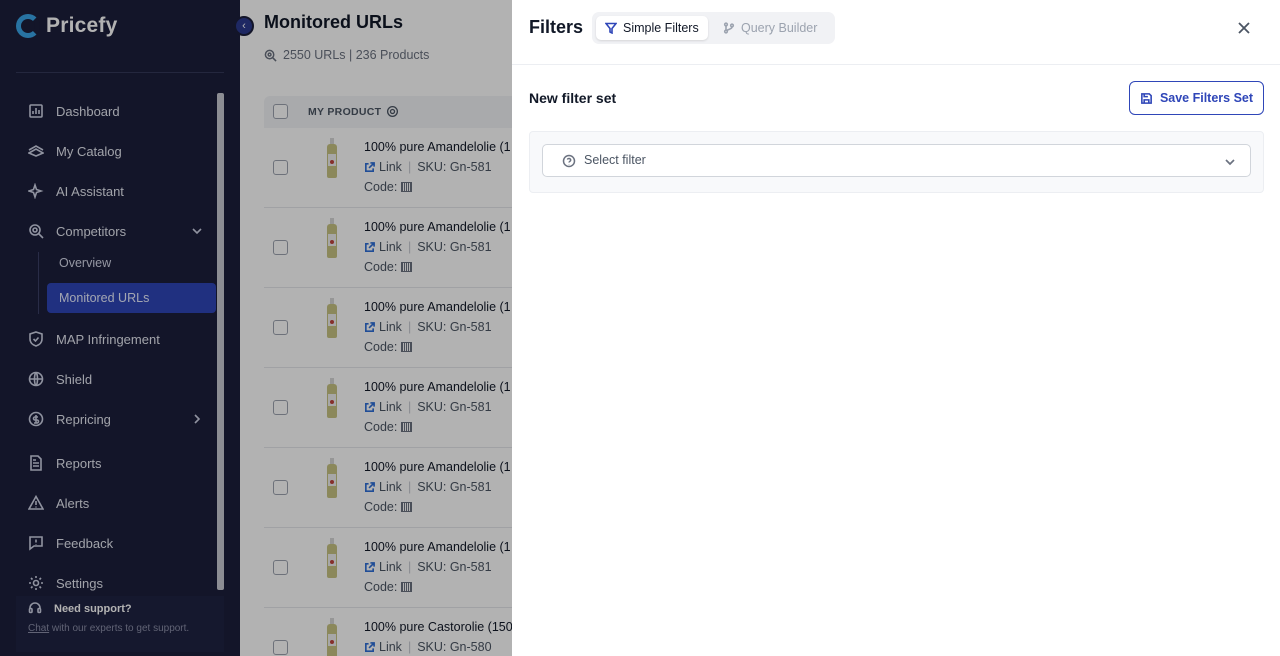 This screenshot has width=1280, height=656. I want to click on help-circle-icon, so click(569, 161).